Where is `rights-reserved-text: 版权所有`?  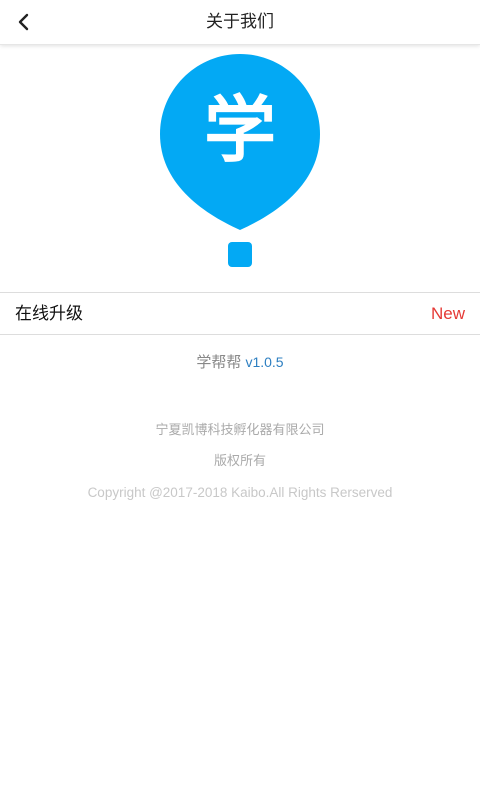
rights-reserved-text: 版权所有 is located at coordinates (239, 461).